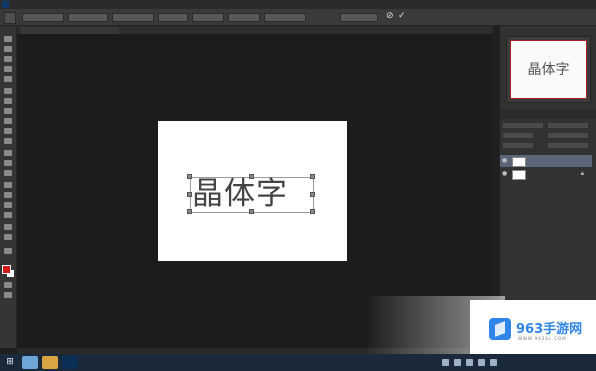  What do you see at coordinates (8, 59) in the screenshot?
I see `lasso-tool-icon` at bounding box center [8, 59].